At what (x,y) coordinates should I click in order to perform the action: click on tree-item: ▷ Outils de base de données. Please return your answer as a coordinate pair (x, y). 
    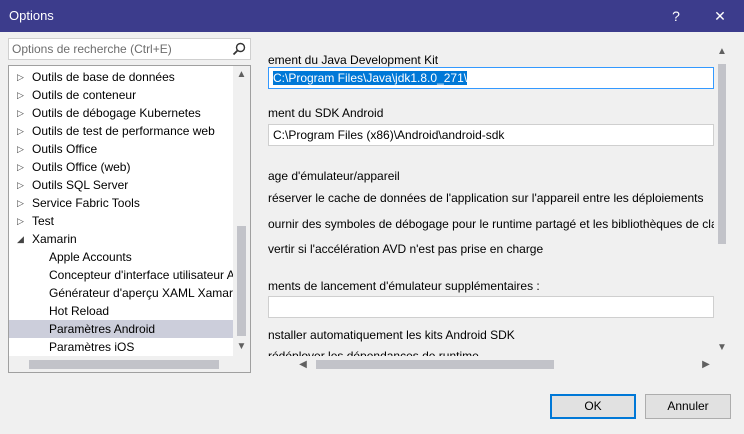
    Looking at the image, I should click on (121, 77).